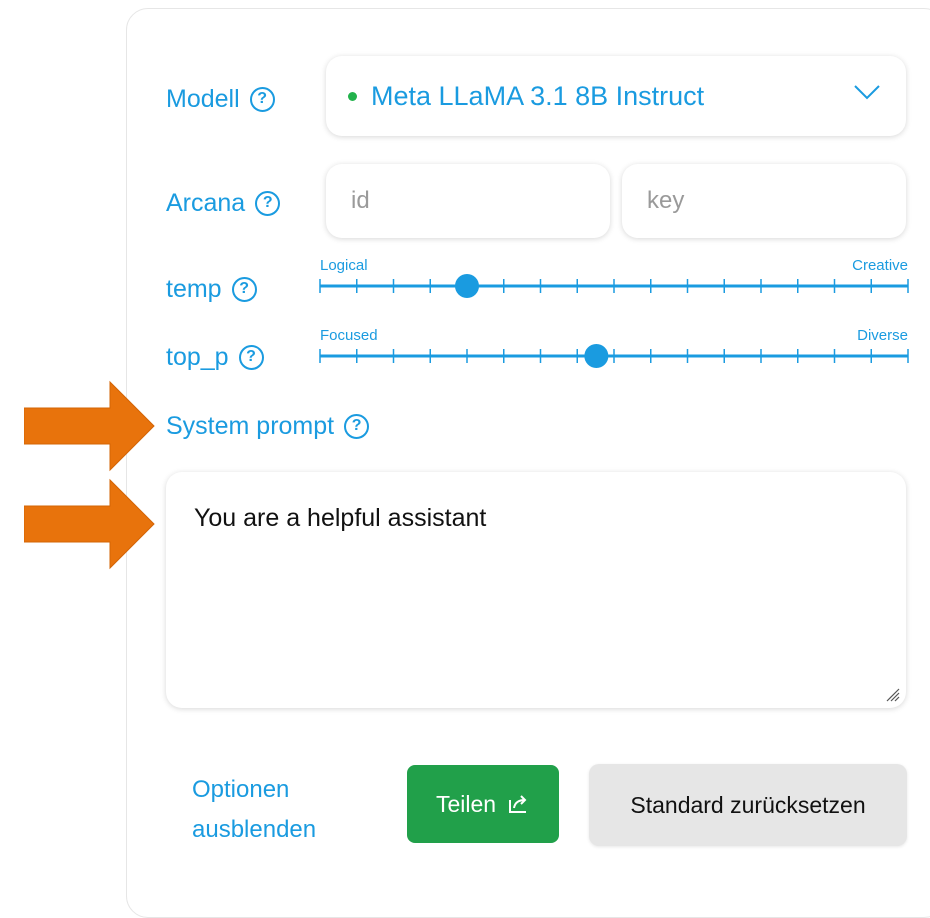 This screenshot has height=918, width=930. What do you see at coordinates (268, 203) in the screenshot?
I see `arcana-help-icon: ?` at bounding box center [268, 203].